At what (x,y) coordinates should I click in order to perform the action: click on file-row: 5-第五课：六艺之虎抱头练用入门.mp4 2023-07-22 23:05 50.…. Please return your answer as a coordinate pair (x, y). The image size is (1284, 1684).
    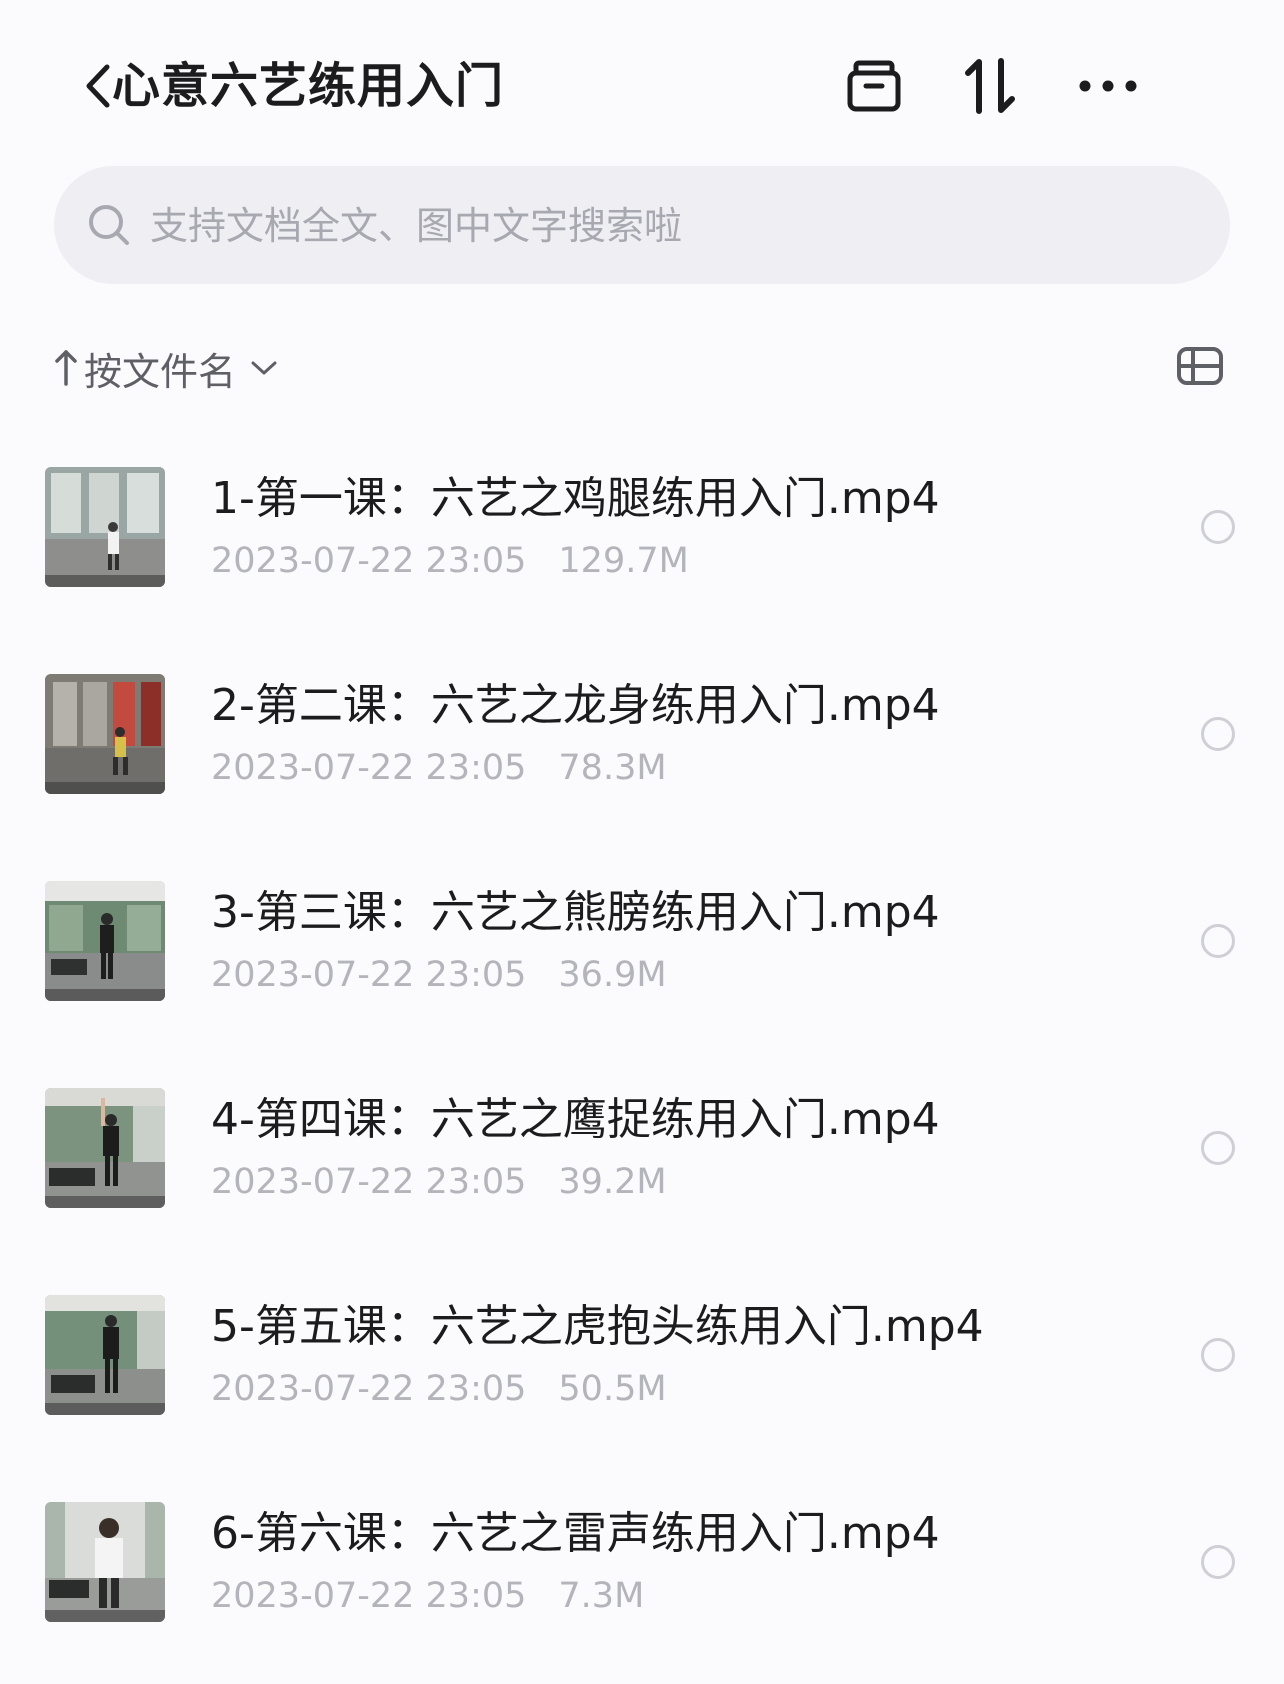
    Looking at the image, I should click on (642, 1368).